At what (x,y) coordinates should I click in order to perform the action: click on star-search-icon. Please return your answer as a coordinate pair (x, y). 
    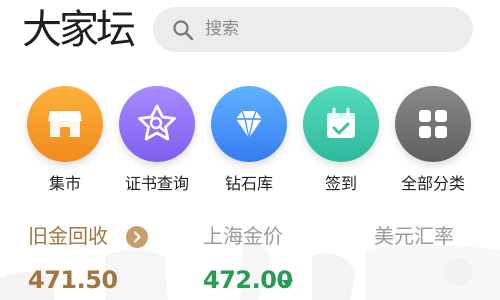
    Looking at the image, I should click on (157, 122).